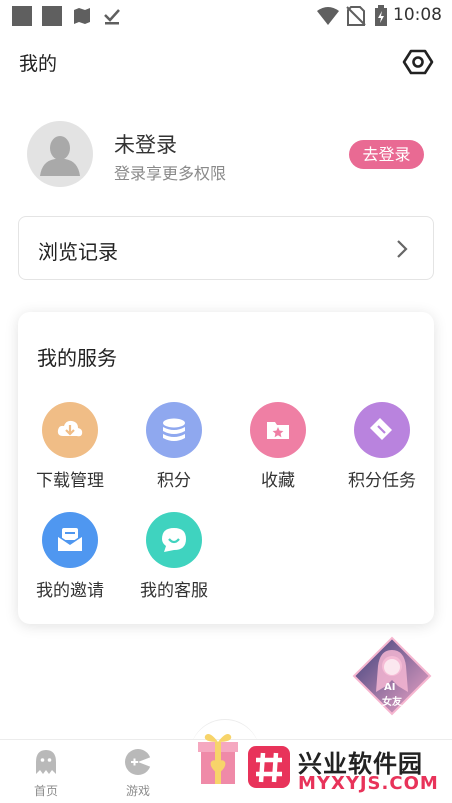 Image resolution: width=452 pixels, height=803 pixels. Describe the element at coordinates (70, 481) in the screenshot. I see `service-label: 下载管理` at that location.